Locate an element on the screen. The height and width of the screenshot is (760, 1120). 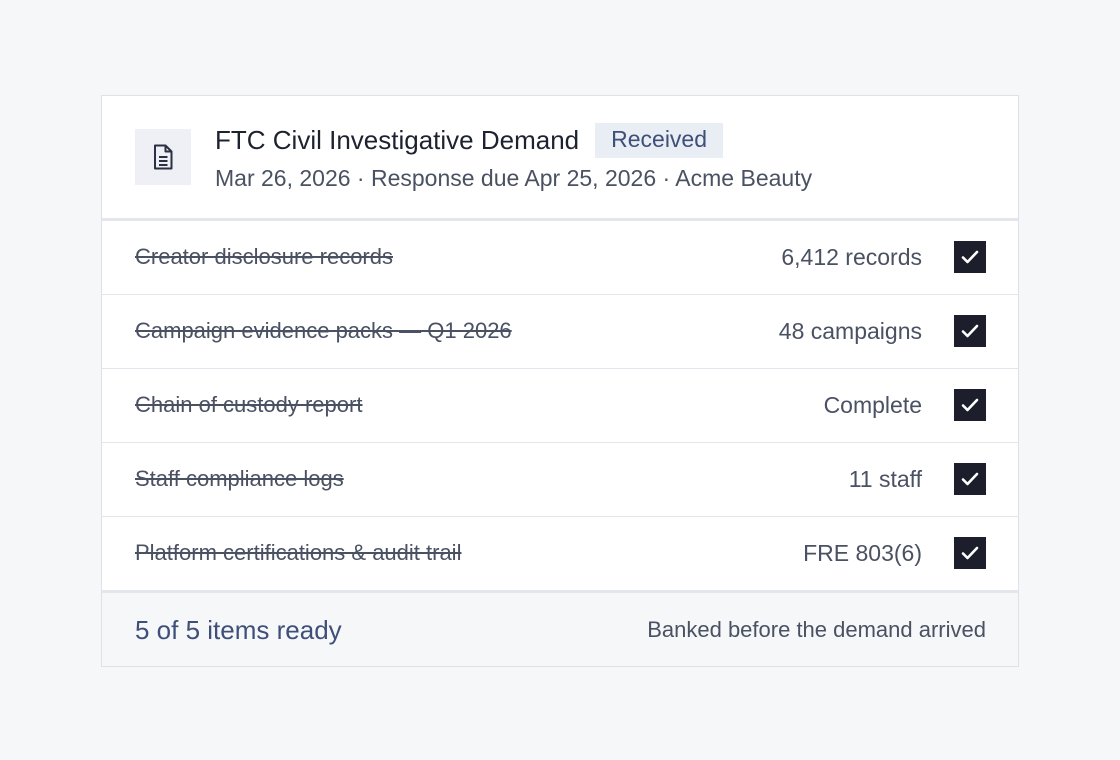
footer-note: Banked before the demand arrived is located at coordinates (816, 629).